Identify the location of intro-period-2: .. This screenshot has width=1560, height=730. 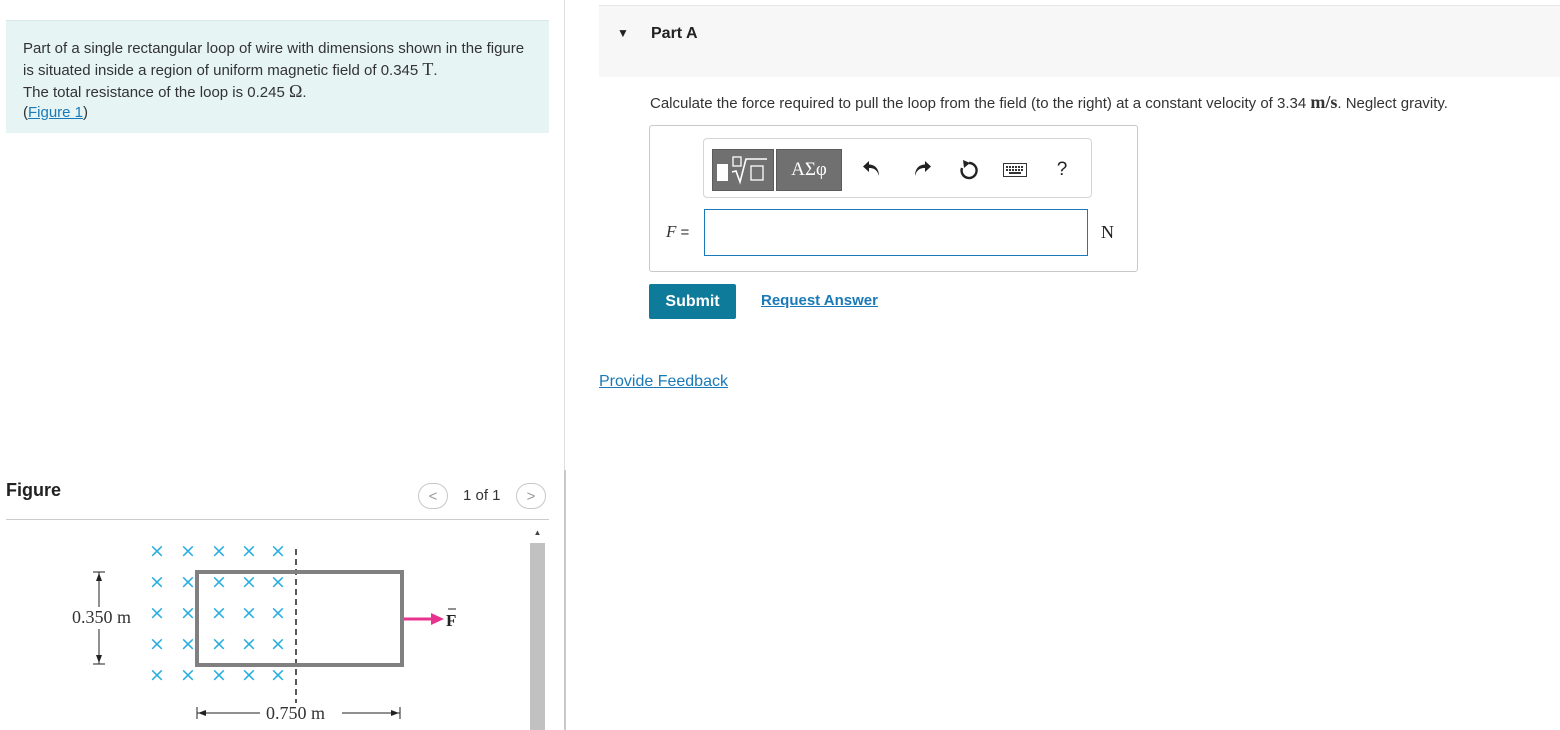
(304, 92).